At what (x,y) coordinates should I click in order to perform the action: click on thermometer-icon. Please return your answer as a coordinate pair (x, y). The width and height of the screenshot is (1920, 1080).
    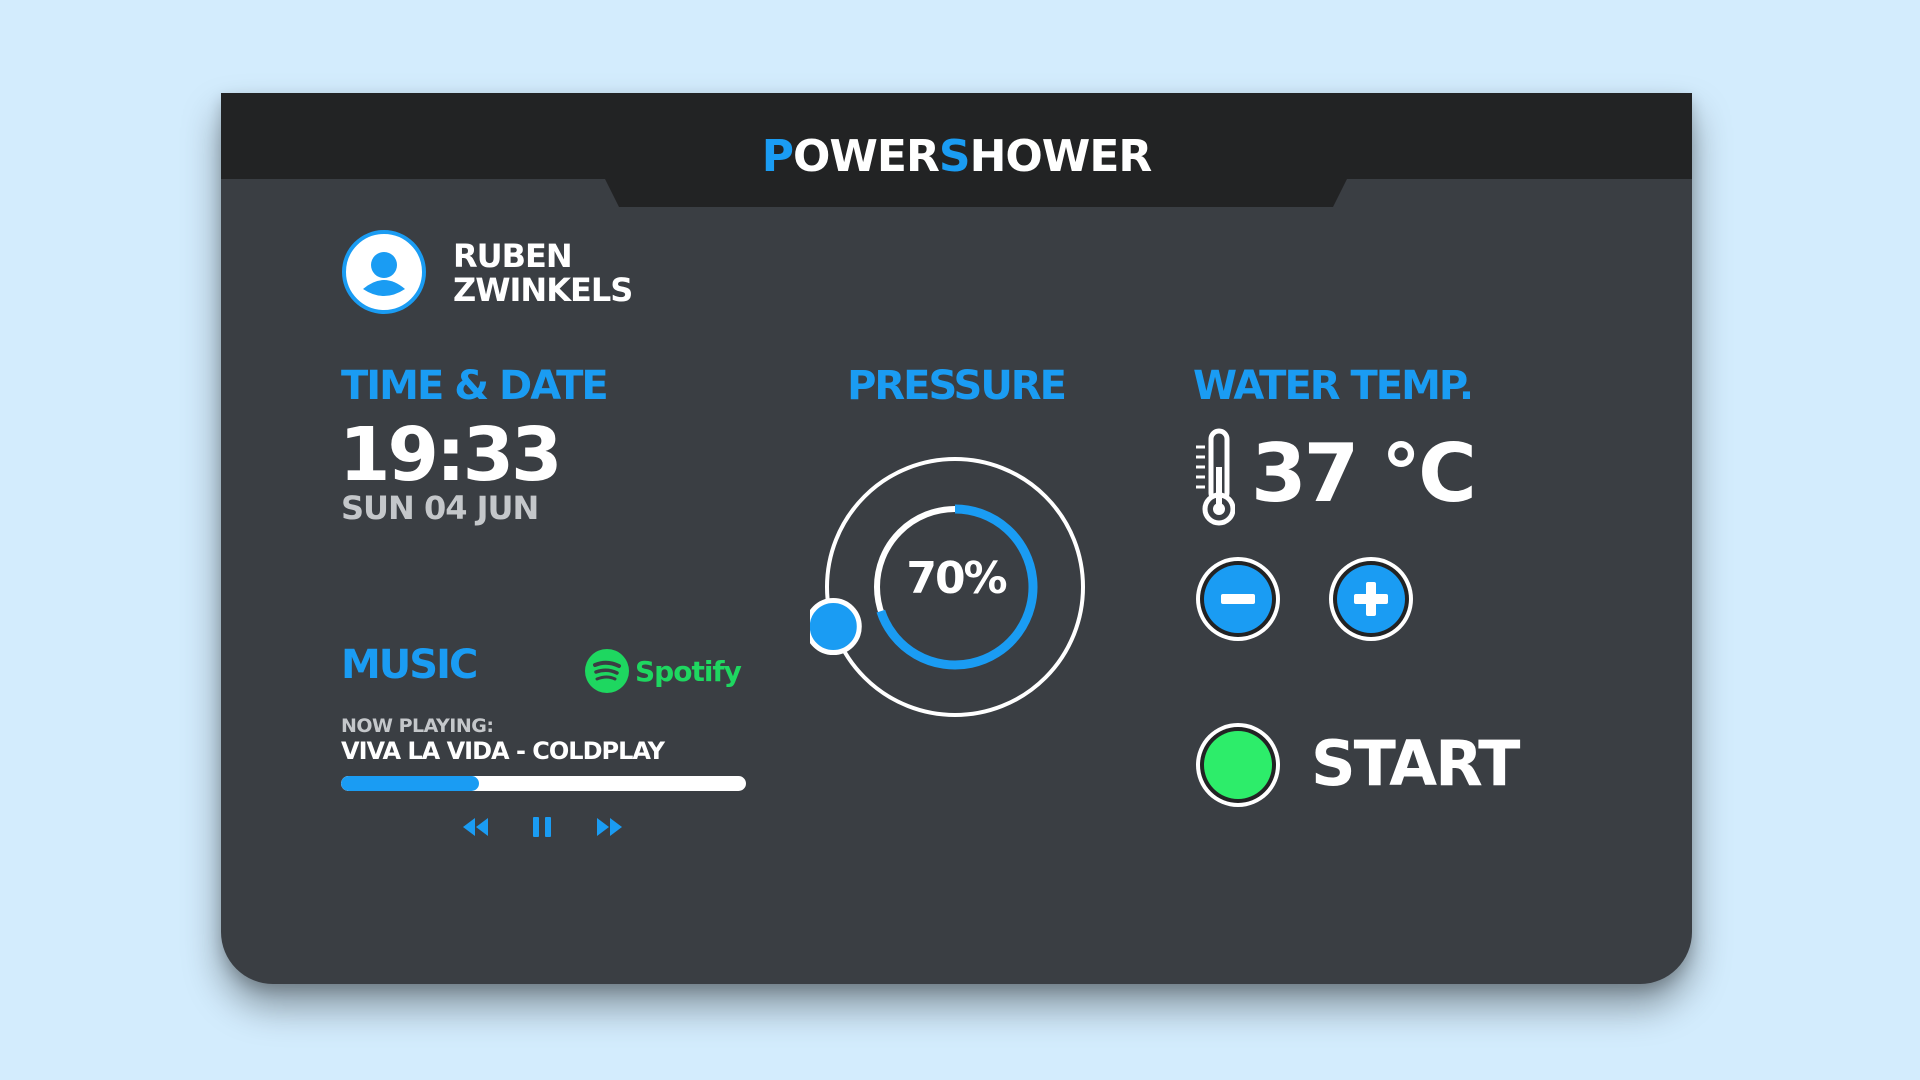
    Looking at the image, I should click on (1215, 477).